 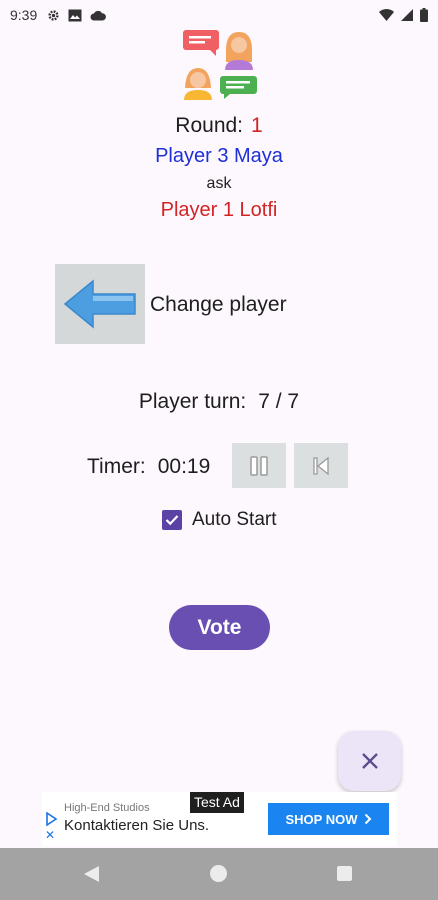 What do you see at coordinates (24, 15) in the screenshot?
I see `status-time: 9:39` at bounding box center [24, 15].